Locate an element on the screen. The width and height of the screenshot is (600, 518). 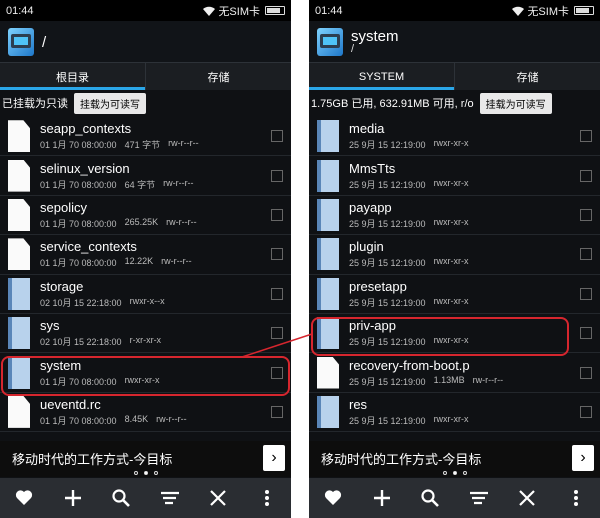
file-row-system: system 01 1月 70 08:00:00 rwxr-xr-x is located at coordinates (145, 373).